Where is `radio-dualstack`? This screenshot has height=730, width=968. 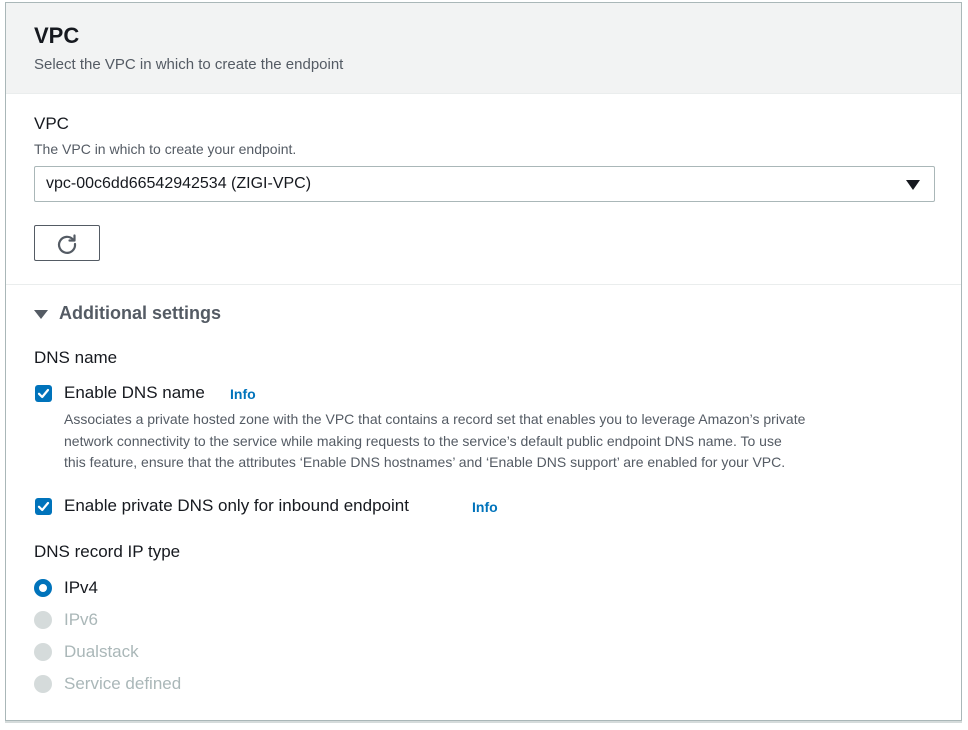 radio-dualstack is located at coordinates (43, 652).